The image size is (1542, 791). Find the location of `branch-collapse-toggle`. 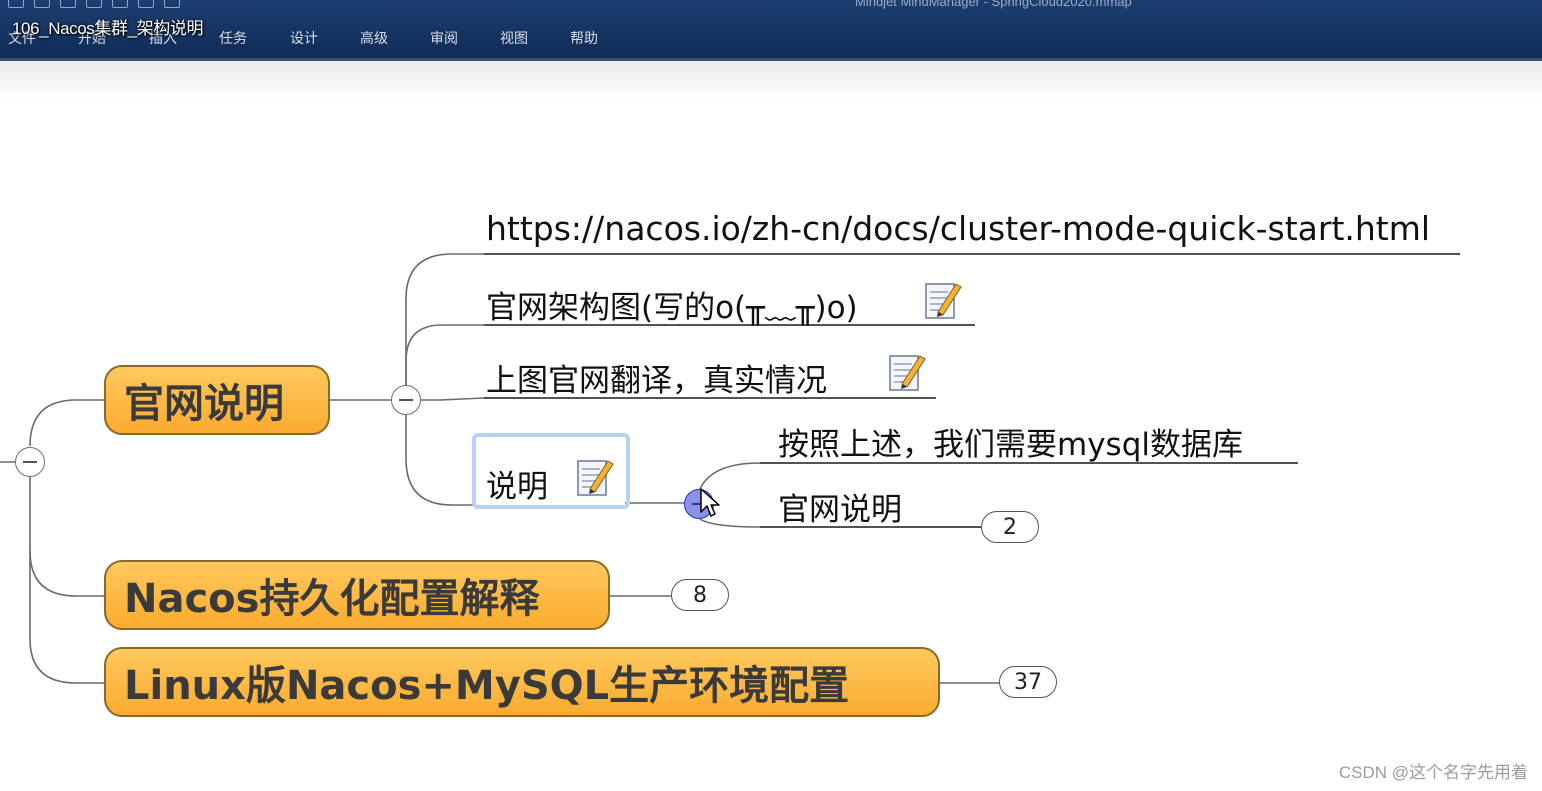

branch-collapse-toggle is located at coordinates (406, 400).